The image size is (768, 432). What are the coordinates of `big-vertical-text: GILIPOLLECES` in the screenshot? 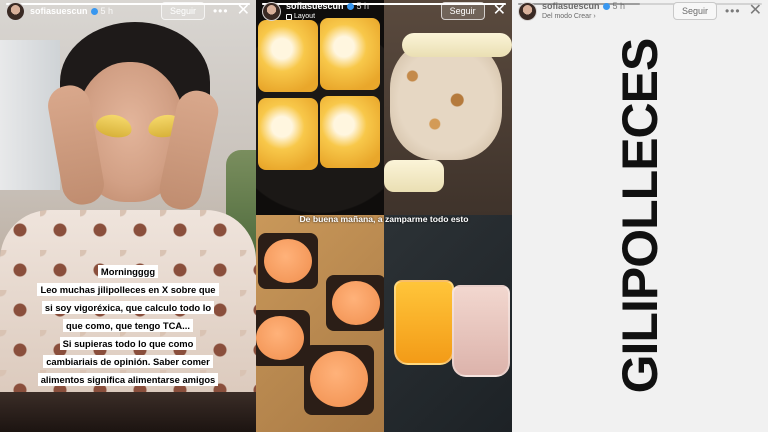 It's located at (640, 216).